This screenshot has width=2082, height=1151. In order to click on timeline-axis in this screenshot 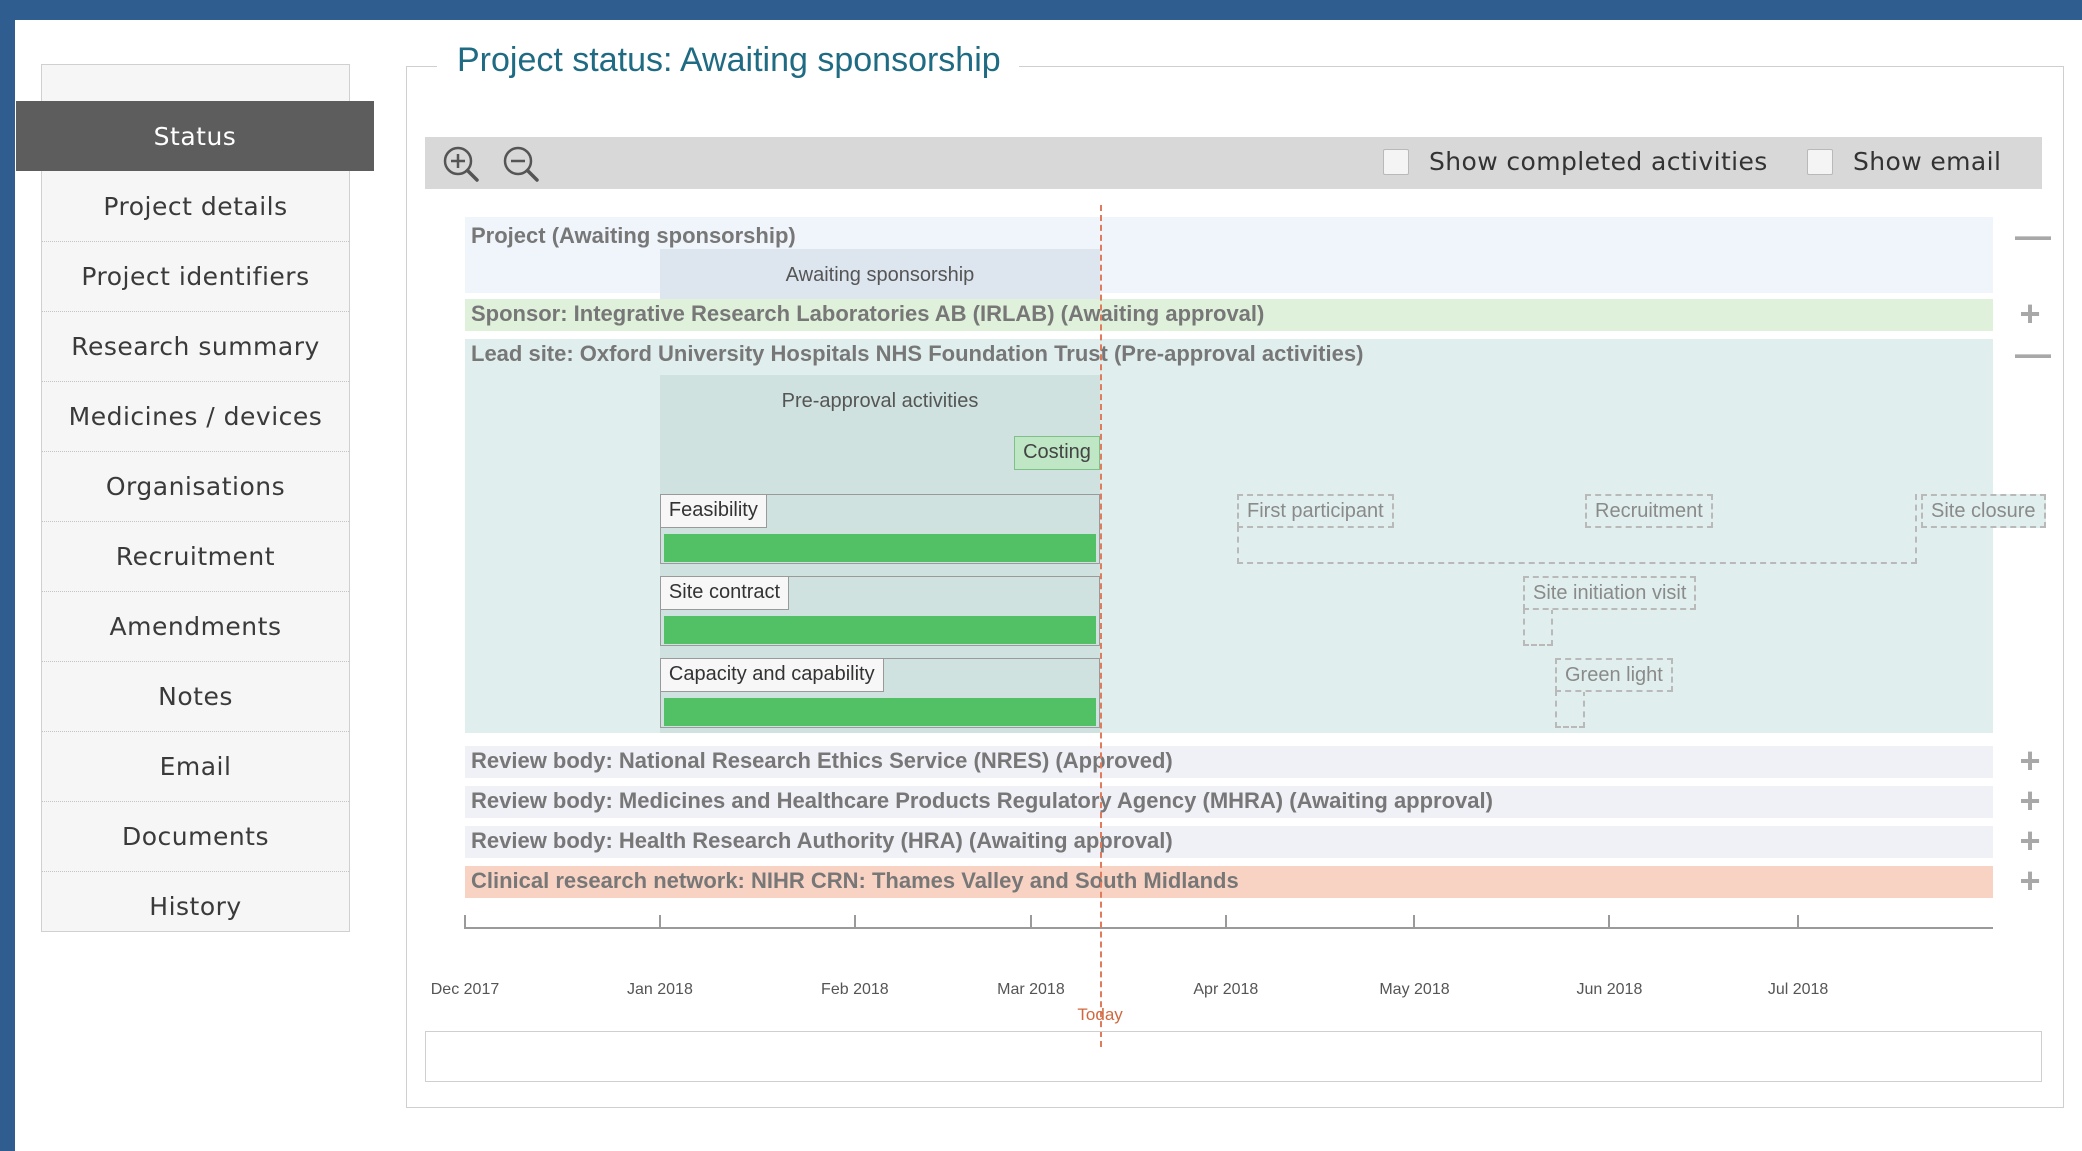, I will do `click(1229, 928)`.